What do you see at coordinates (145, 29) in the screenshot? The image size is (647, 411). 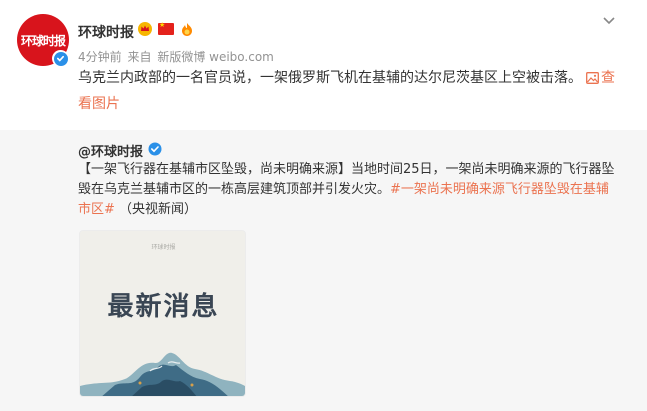 I see `vip-crown-icon` at bounding box center [145, 29].